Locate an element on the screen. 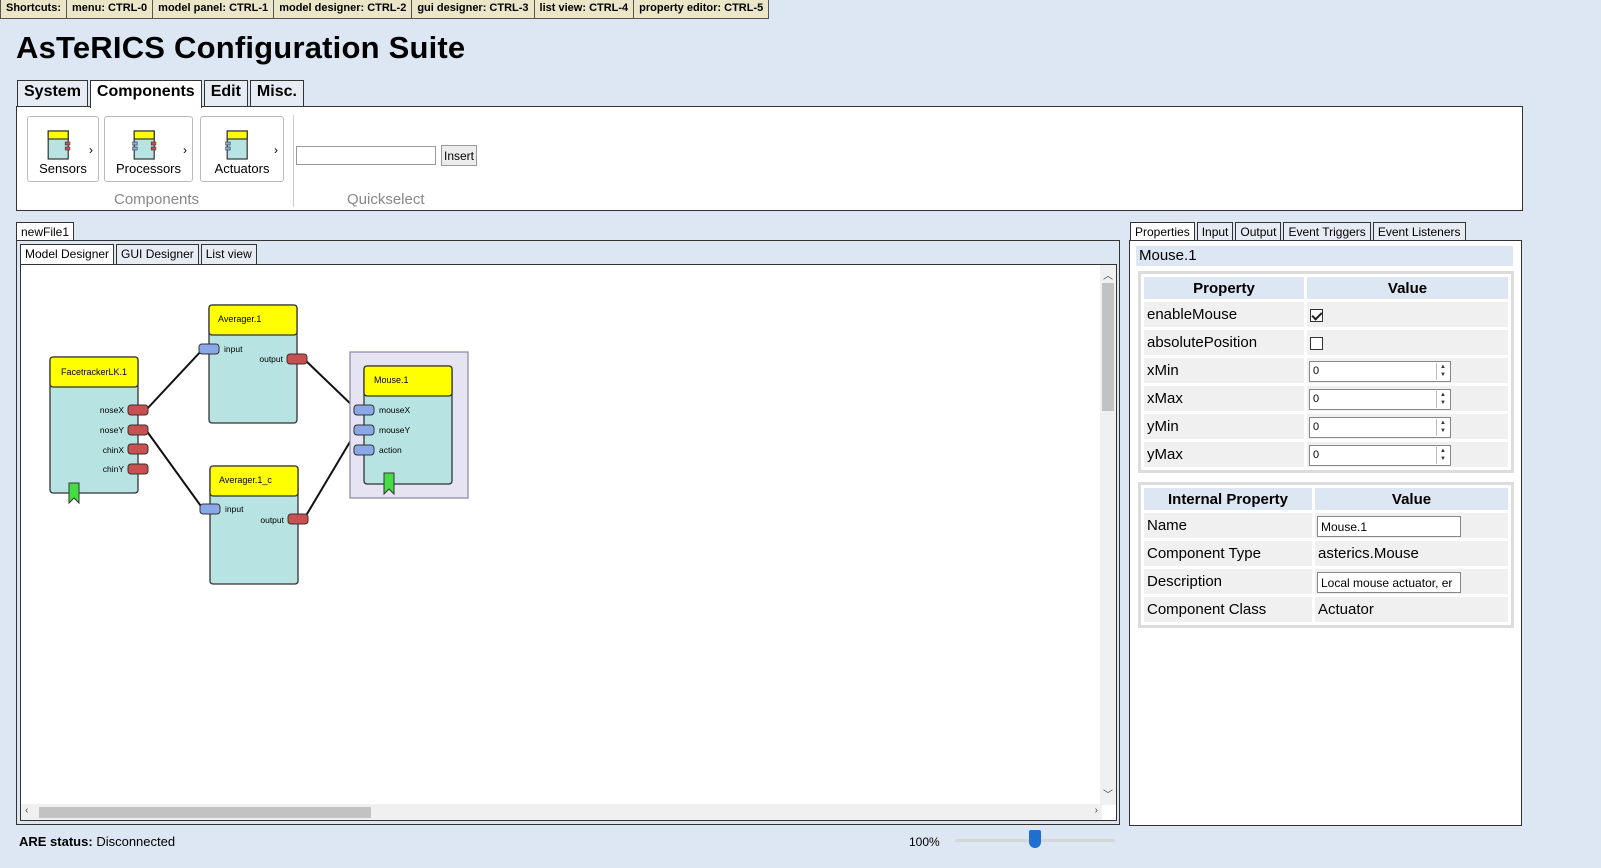 The image size is (1601, 868). xmax-spinner: 0 ▲ ▼ is located at coordinates (1380, 399).